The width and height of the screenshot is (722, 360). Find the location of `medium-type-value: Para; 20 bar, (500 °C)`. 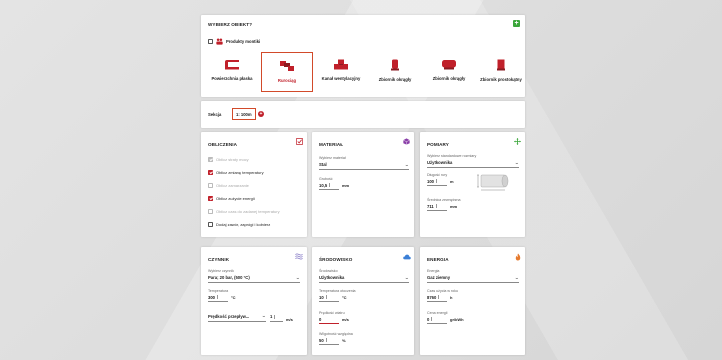

medium-type-value: Para; 20 bar, (500 °C) is located at coordinates (229, 277).